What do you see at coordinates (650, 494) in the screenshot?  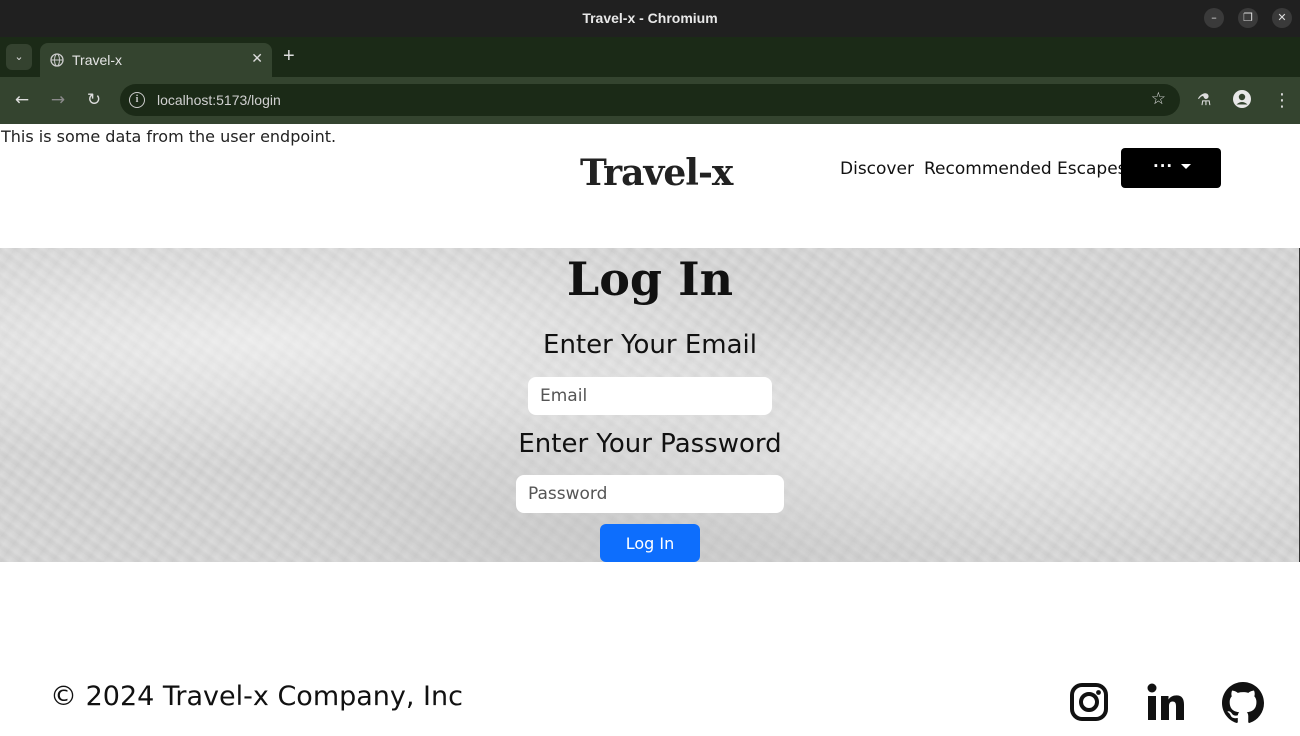 I see `password-input` at bounding box center [650, 494].